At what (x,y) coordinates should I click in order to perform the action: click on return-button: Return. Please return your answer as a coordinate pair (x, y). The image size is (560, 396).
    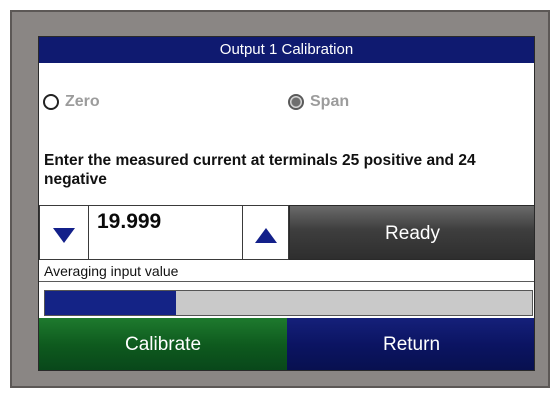
    Looking at the image, I should click on (410, 344).